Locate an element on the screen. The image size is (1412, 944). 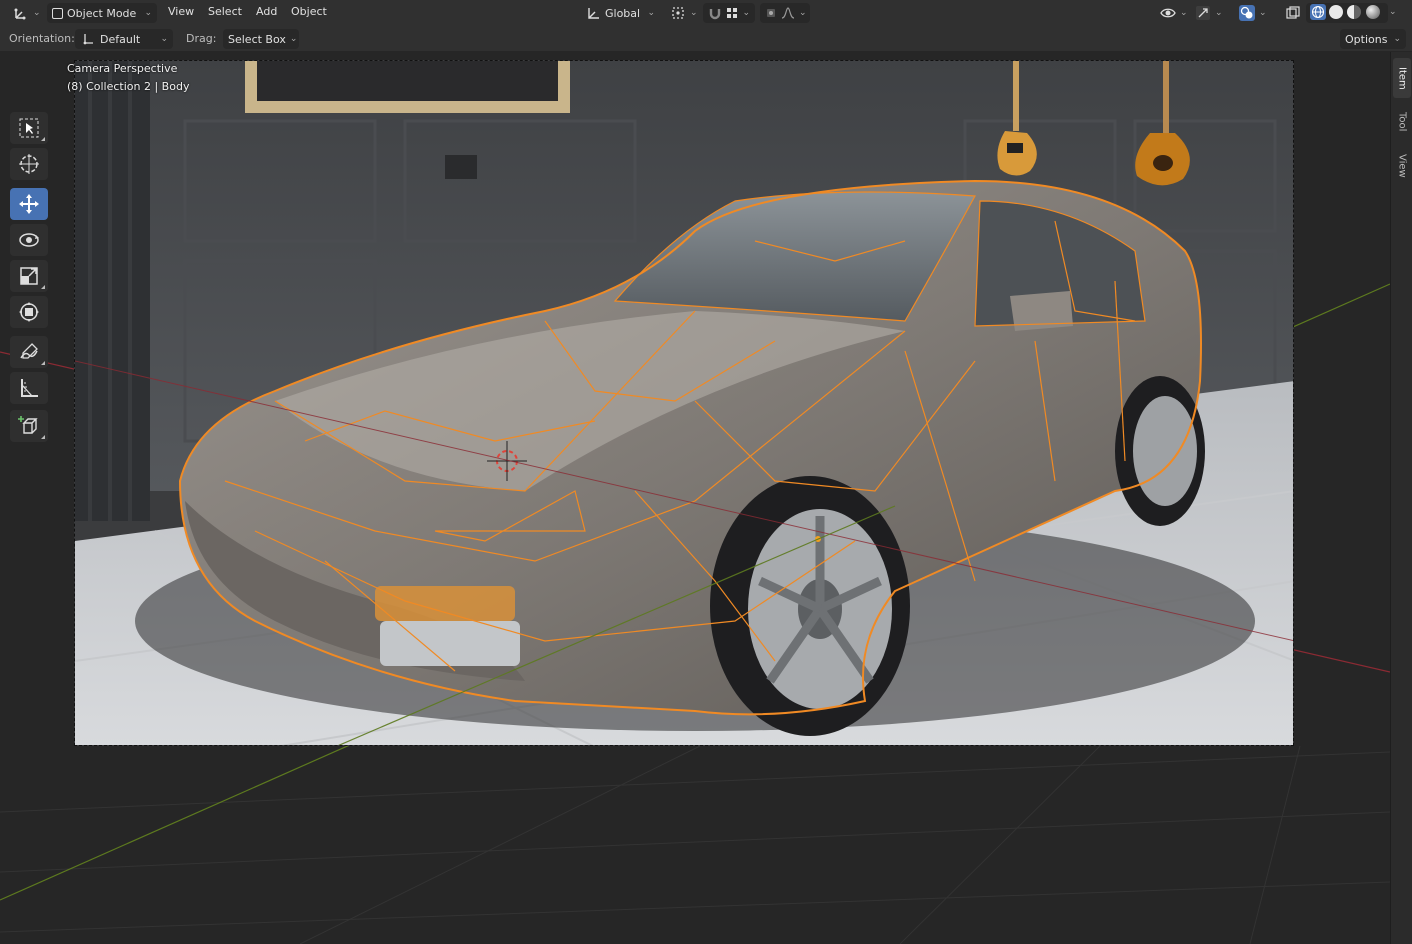
drag-value: Select Box is located at coordinates (257, 39).